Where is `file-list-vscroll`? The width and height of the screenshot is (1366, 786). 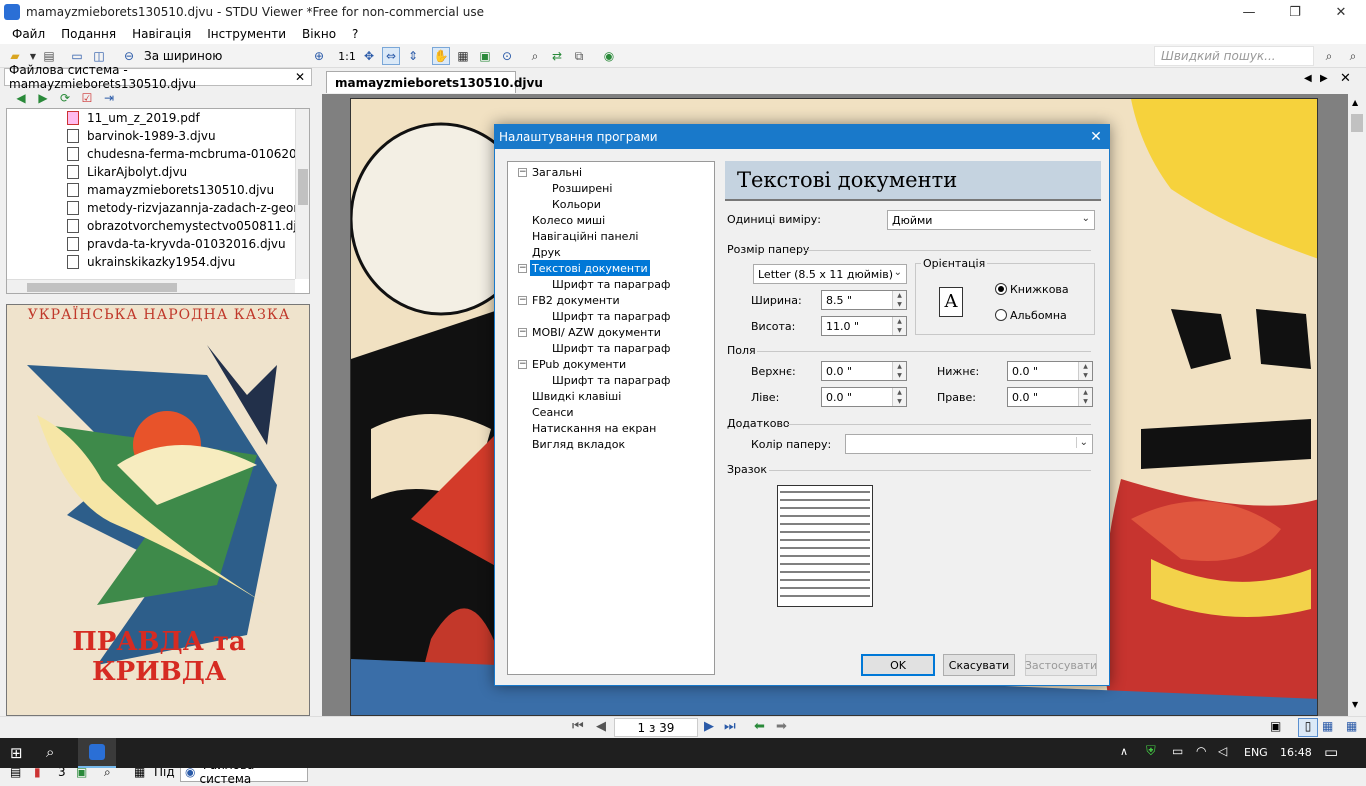 file-list-vscroll is located at coordinates (302, 194).